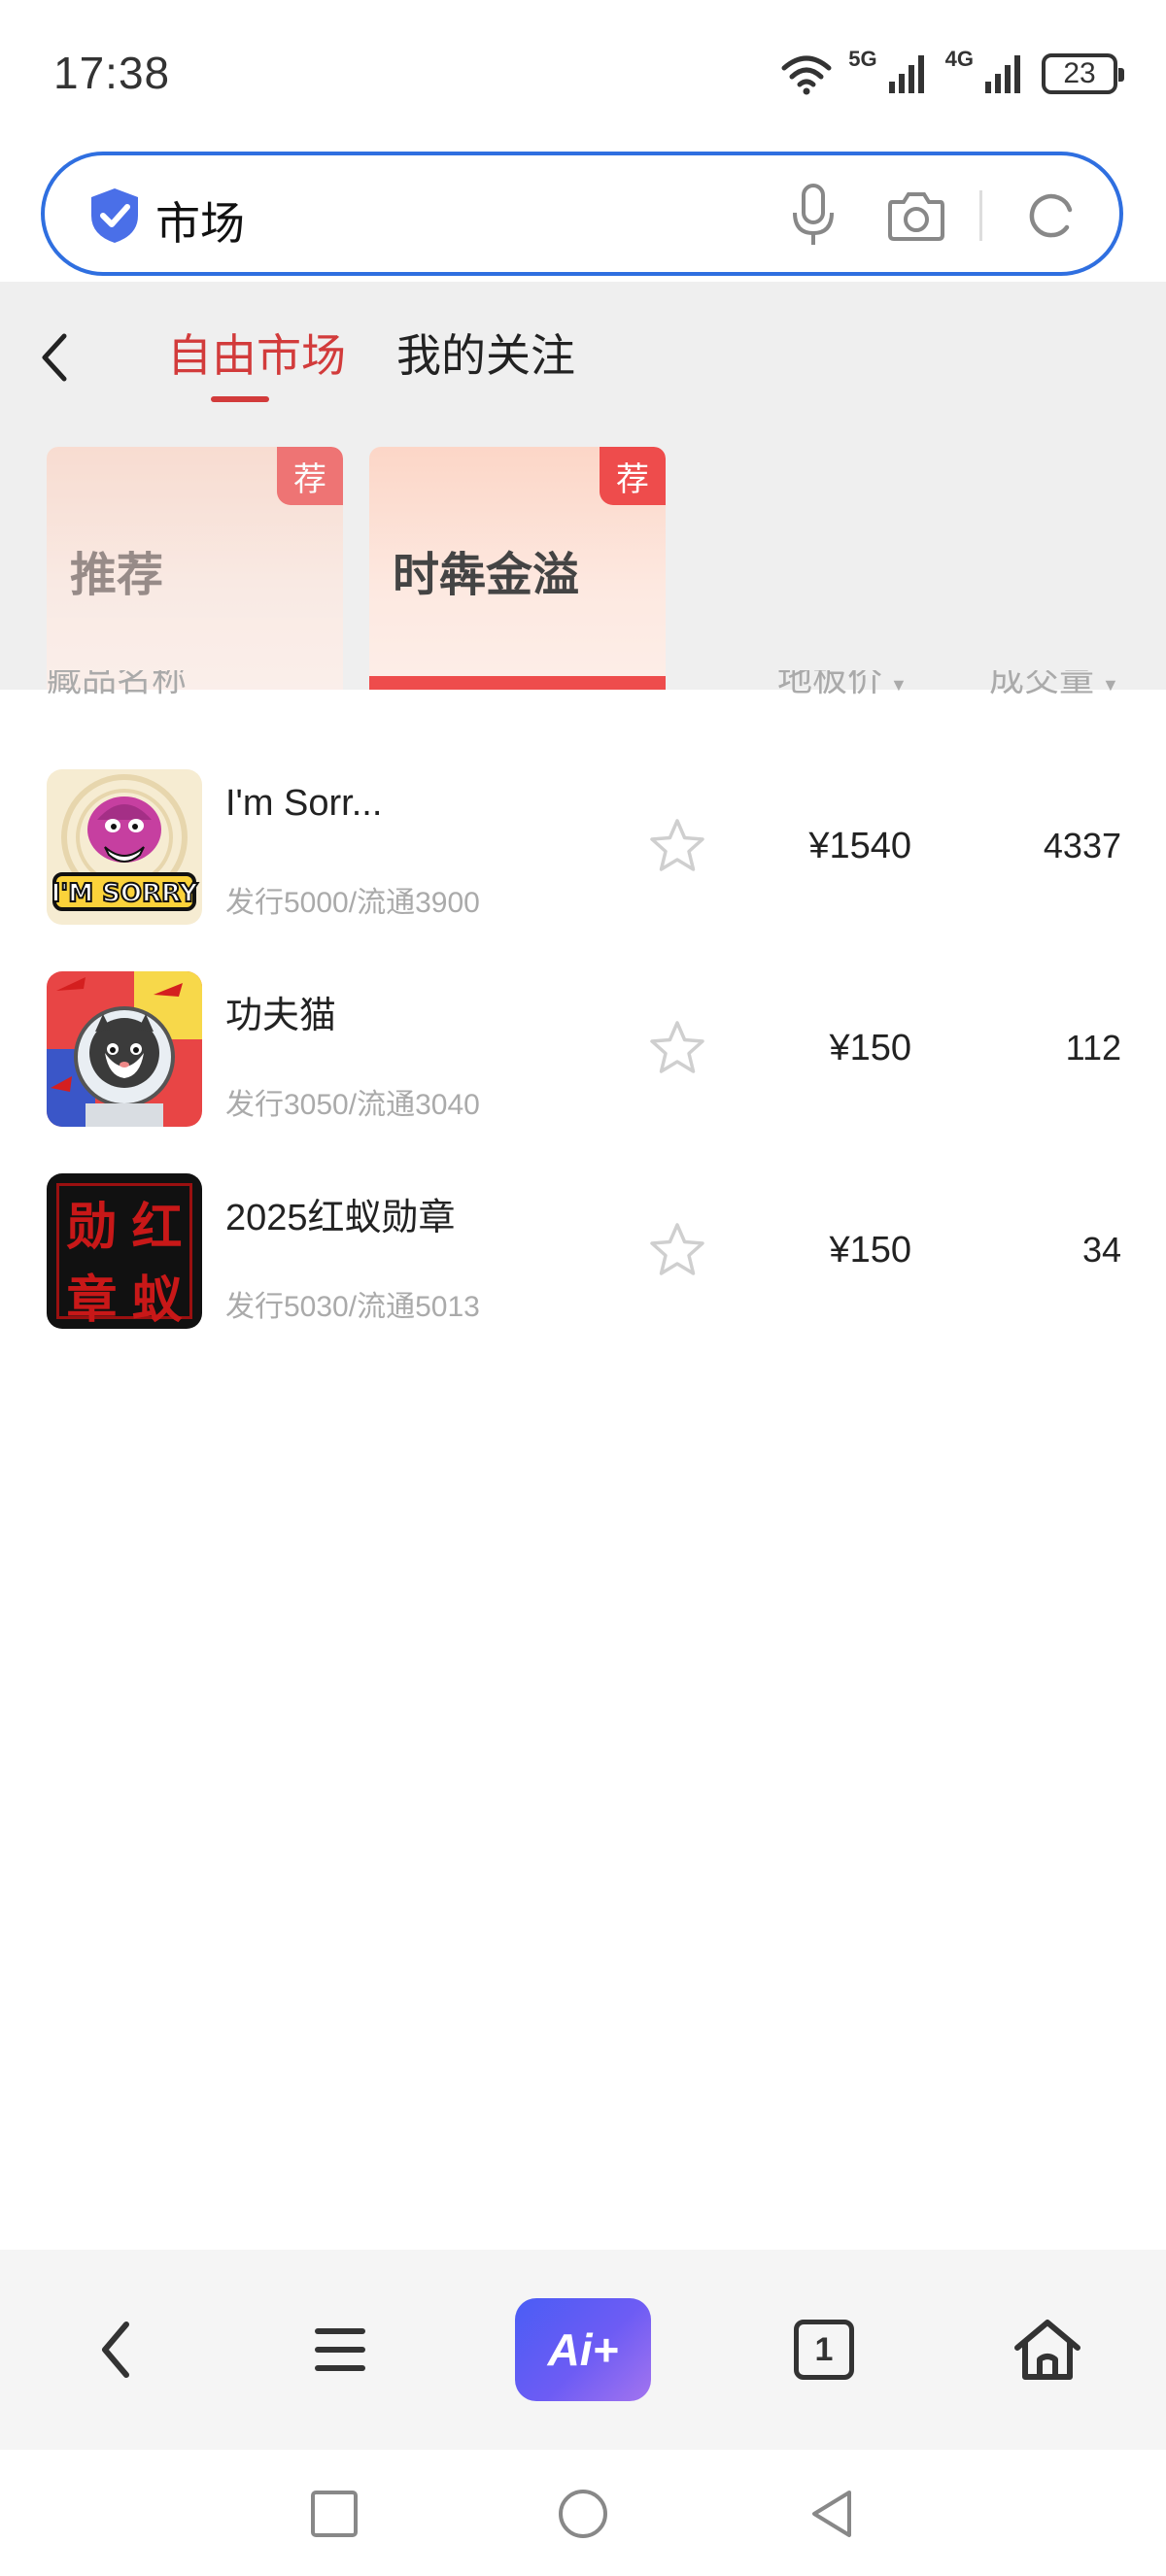 The width and height of the screenshot is (1166, 2576). Describe the element at coordinates (125, 893) in the screenshot. I see `svg-text: I'M SORRY` at that location.